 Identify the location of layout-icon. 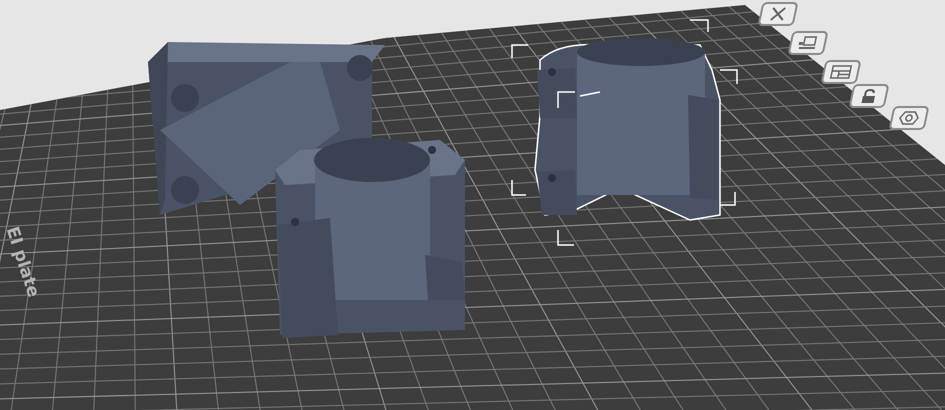
(841, 72).